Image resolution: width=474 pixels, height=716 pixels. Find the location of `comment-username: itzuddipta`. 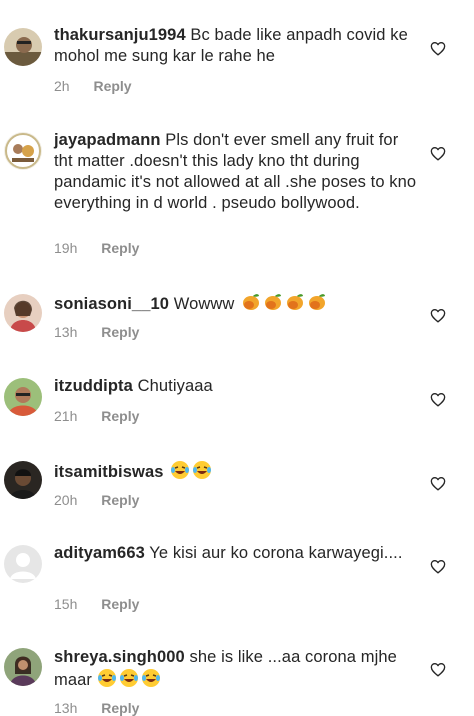

comment-username: itzuddipta is located at coordinates (93, 386).